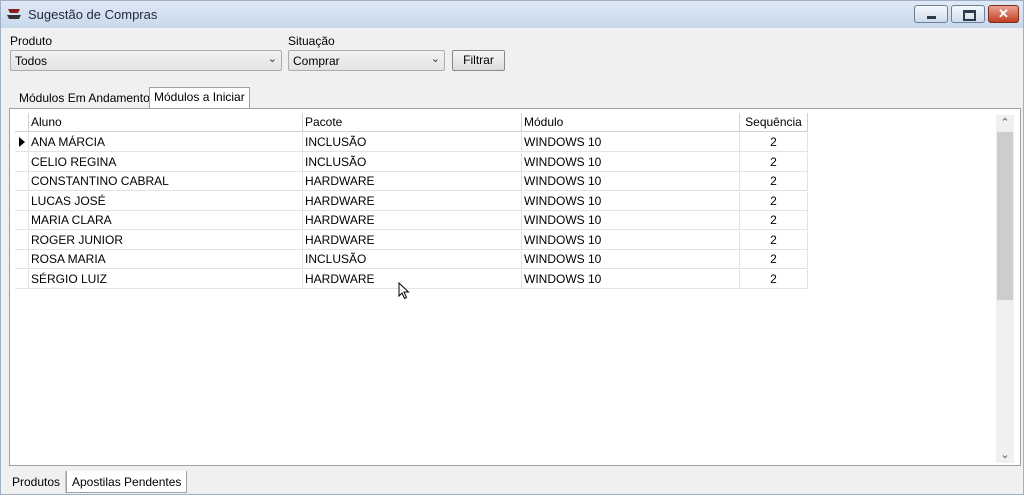 The height and width of the screenshot is (495, 1024). What do you see at coordinates (22, 122) in the screenshot?
I see `header-indicator-cell` at bounding box center [22, 122].